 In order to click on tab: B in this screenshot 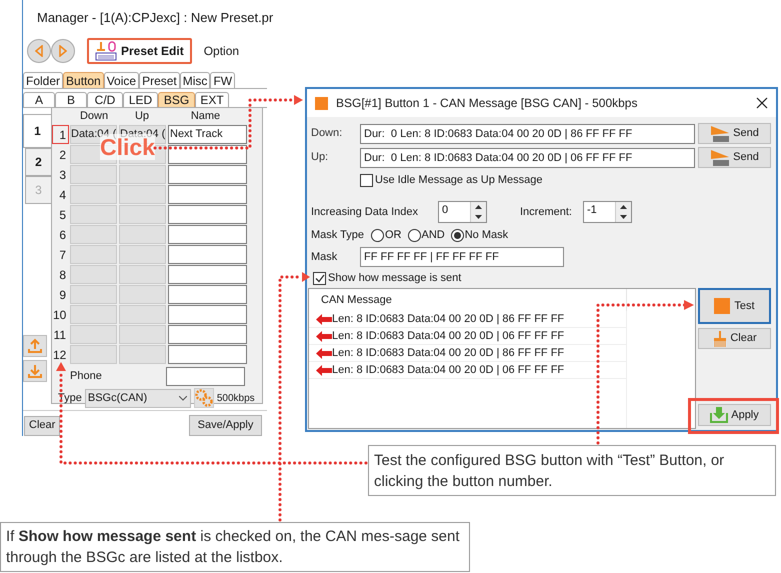, I will do `click(71, 99)`.